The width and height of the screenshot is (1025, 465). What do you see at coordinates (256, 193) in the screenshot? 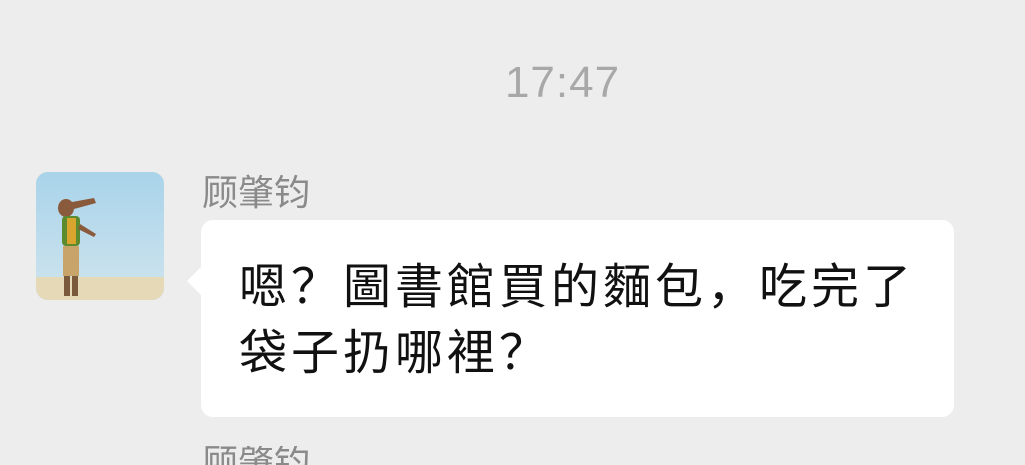
I see `sender-name: 顾肇钧` at bounding box center [256, 193].